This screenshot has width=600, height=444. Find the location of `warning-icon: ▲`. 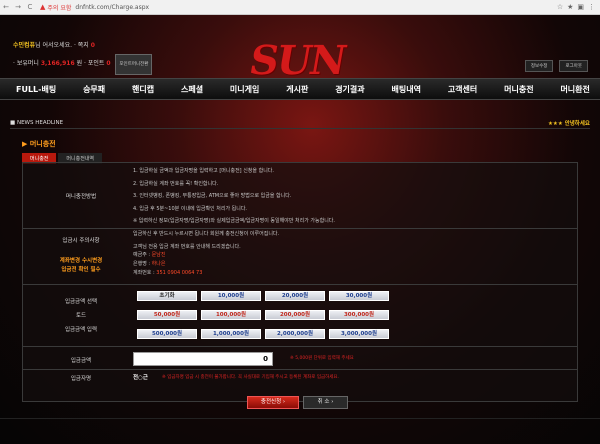

warning-icon: ▲ is located at coordinates (43, 7).